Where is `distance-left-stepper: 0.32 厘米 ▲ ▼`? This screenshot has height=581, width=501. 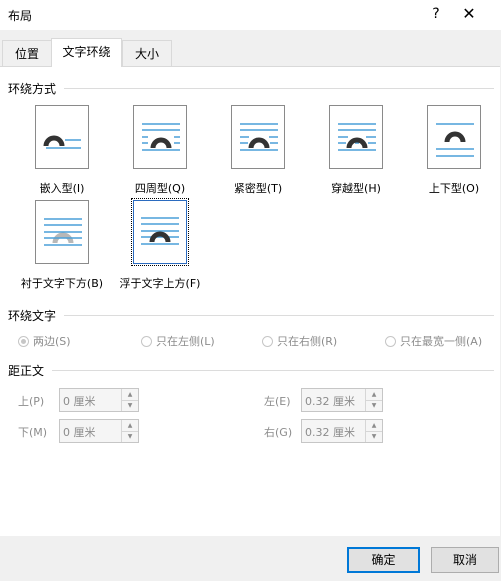 distance-left-stepper: 0.32 厘米 ▲ ▼ is located at coordinates (342, 400).